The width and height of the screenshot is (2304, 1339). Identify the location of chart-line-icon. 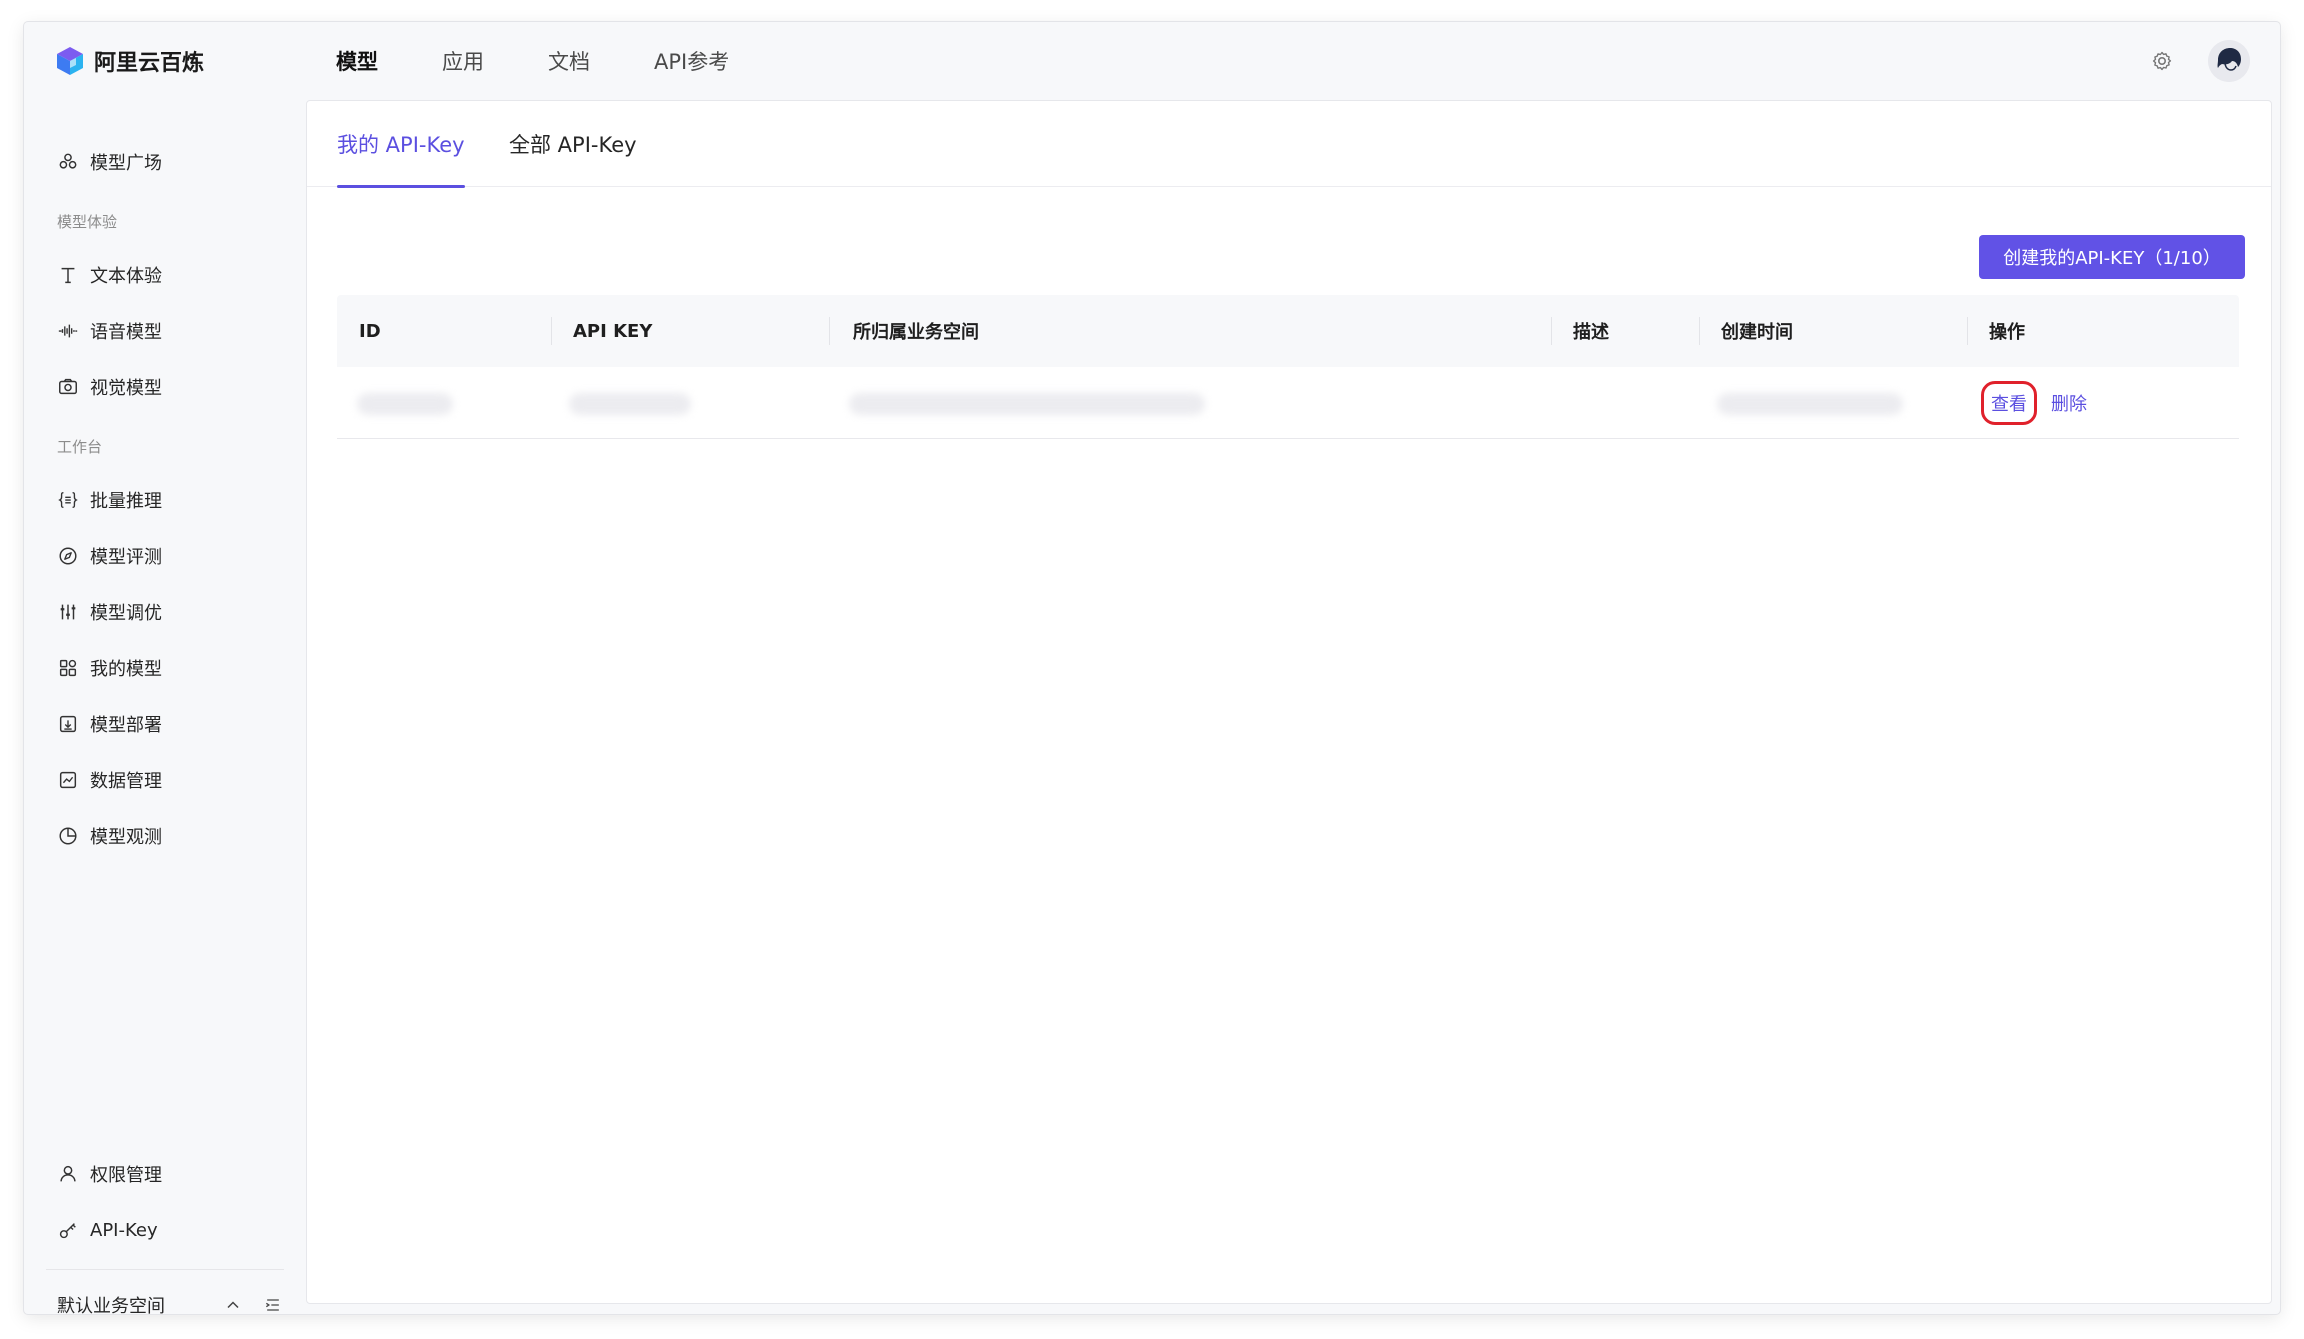
(68, 780).